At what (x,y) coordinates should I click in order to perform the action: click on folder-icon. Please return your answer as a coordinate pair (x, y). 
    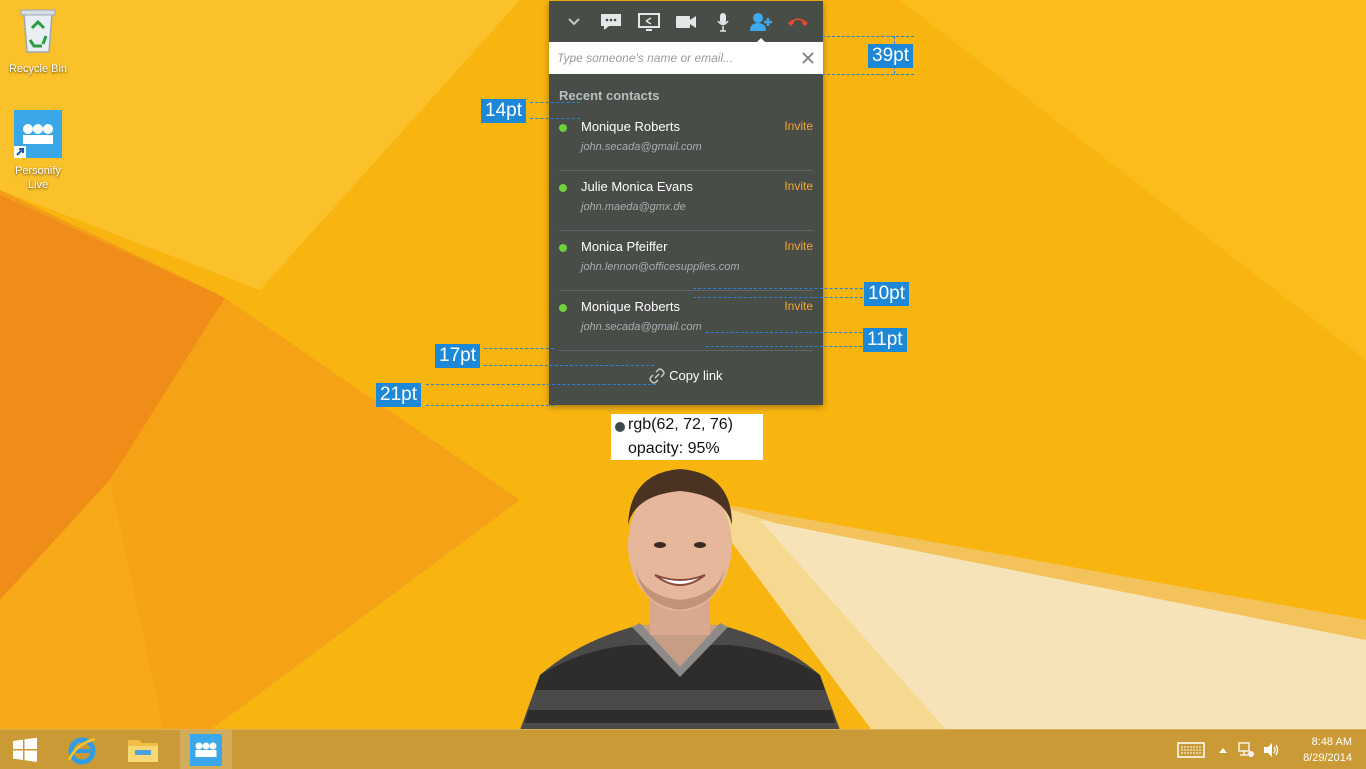
    Looking at the image, I should click on (143, 750).